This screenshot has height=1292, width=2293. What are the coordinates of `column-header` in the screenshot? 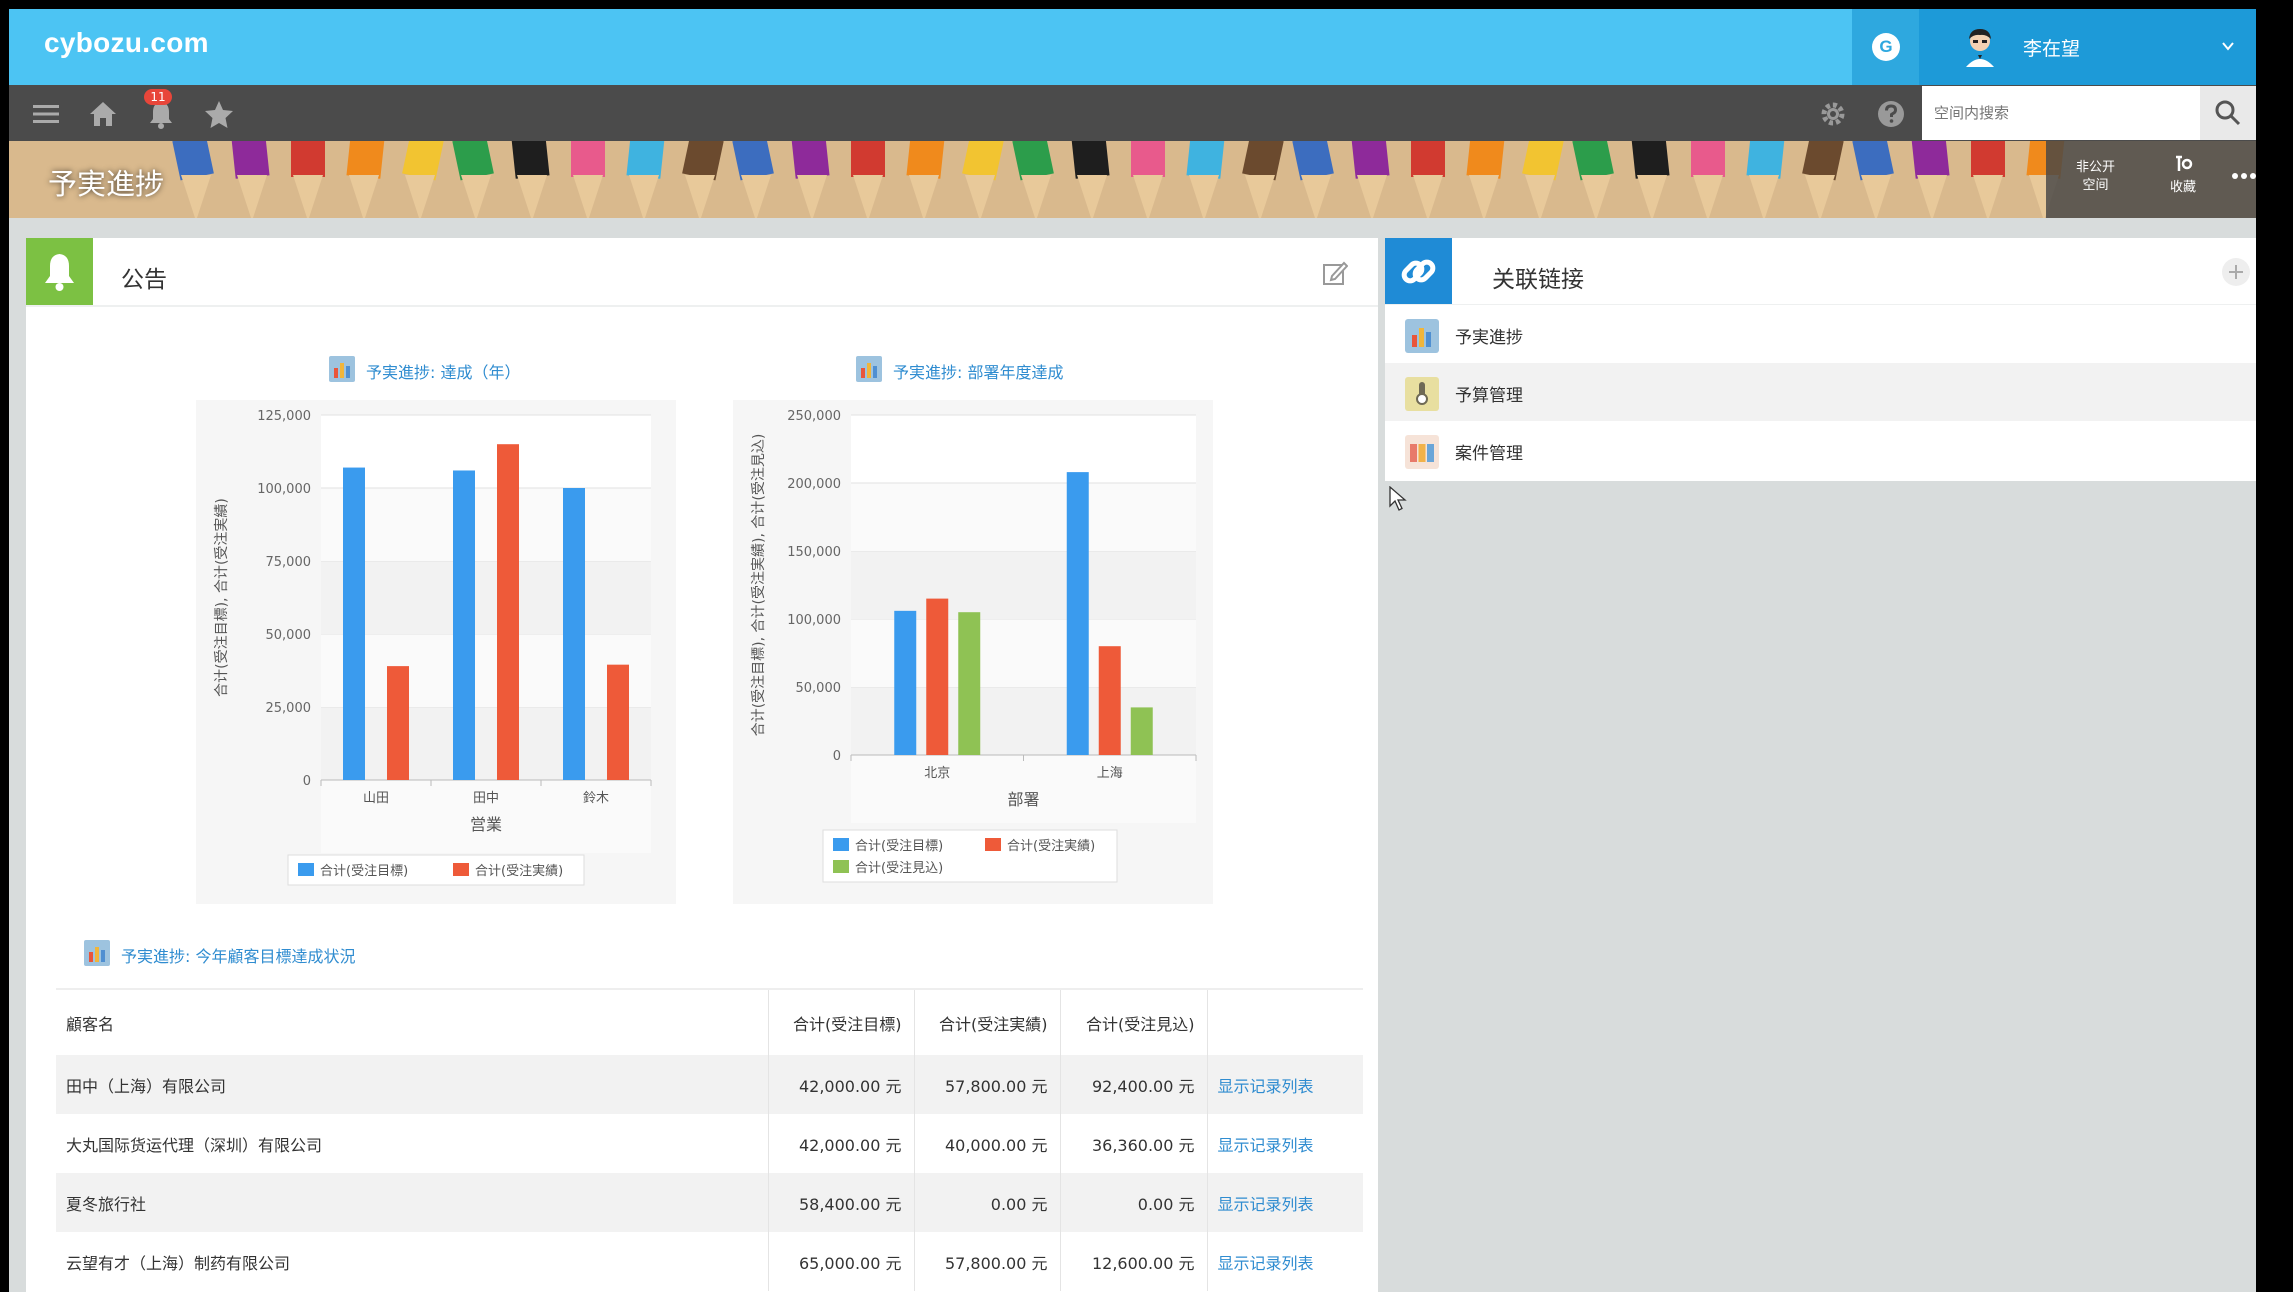 It's located at (1284, 1021).